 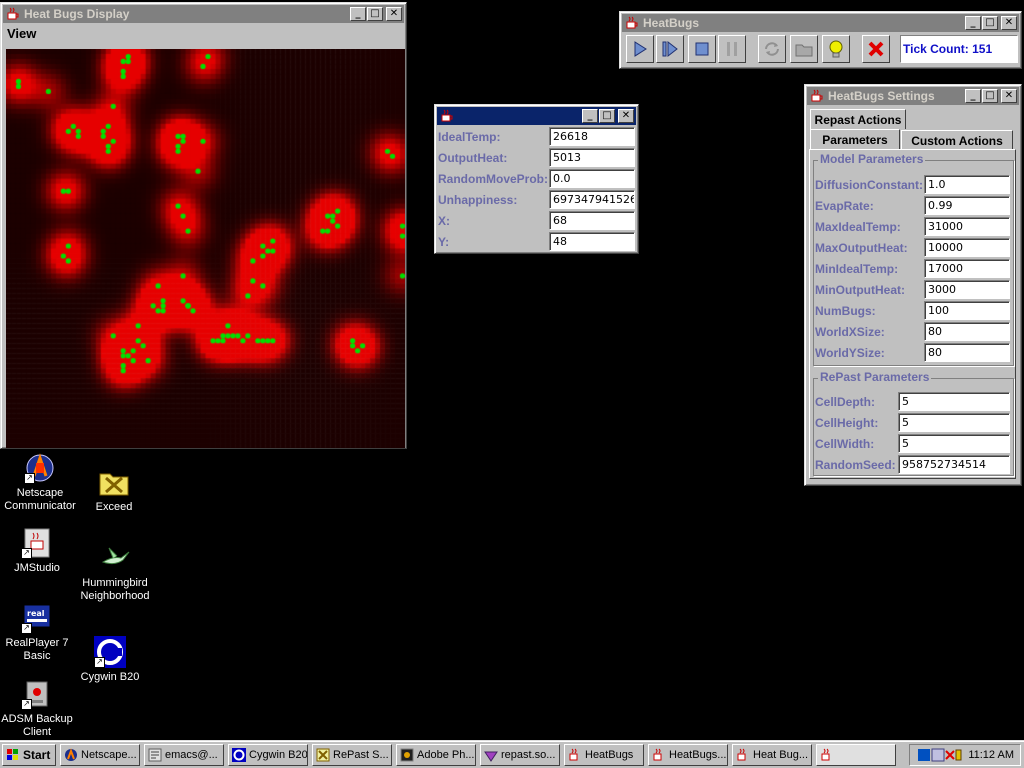 I want to click on field-label: Unhappiness:, so click(x=478, y=199).